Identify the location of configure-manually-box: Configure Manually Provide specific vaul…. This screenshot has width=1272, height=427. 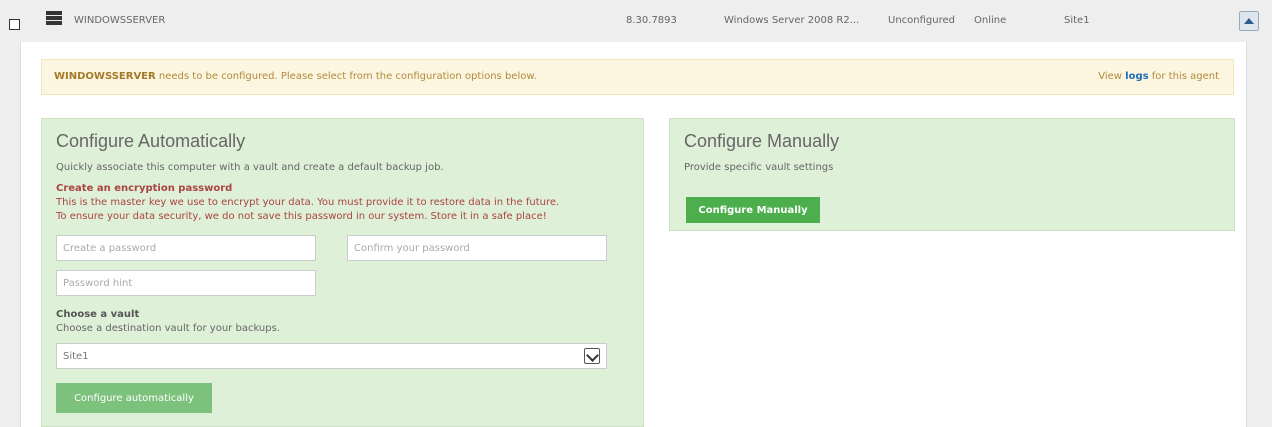
(952, 174).